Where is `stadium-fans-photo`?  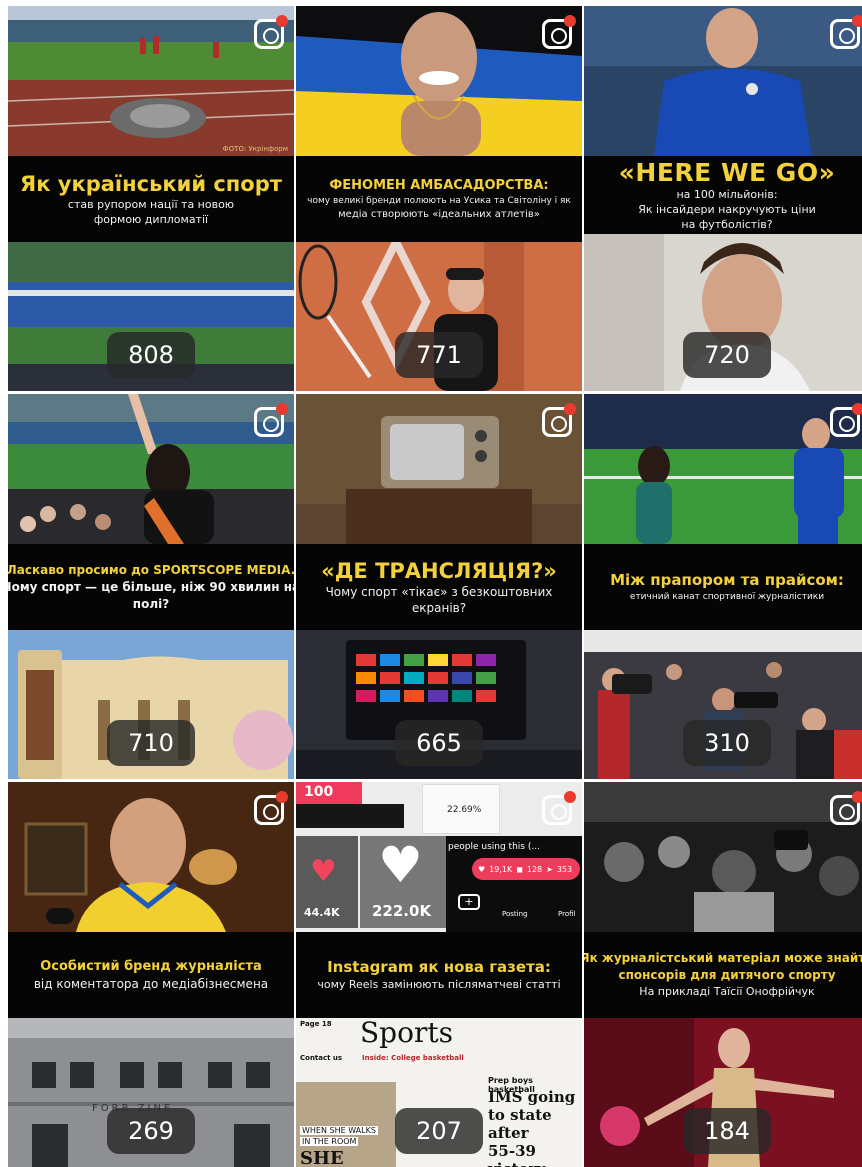
stadium-fans-photo is located at coordinates (151, 469).